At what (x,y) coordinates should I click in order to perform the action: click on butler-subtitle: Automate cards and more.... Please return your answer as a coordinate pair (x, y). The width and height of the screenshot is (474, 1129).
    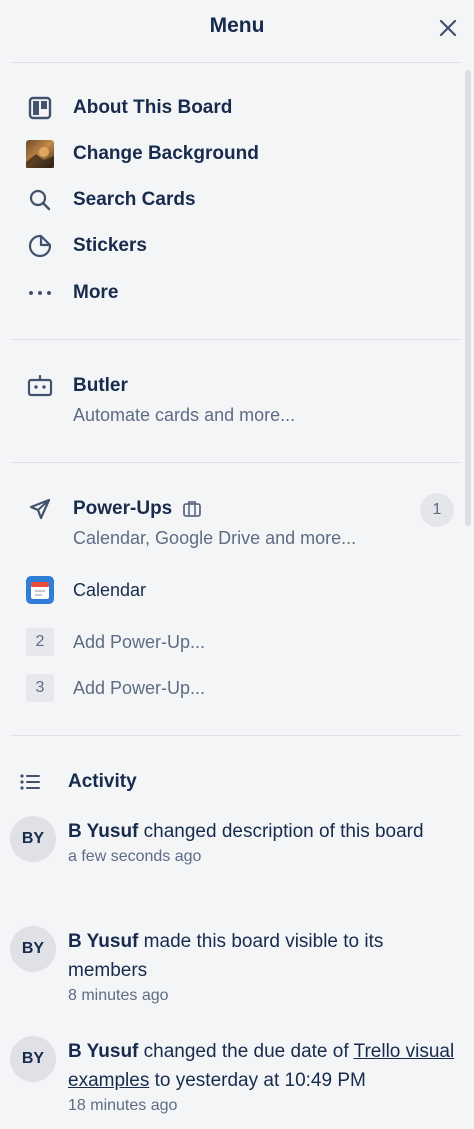
    Looking at the image, I should click on (184, 415).